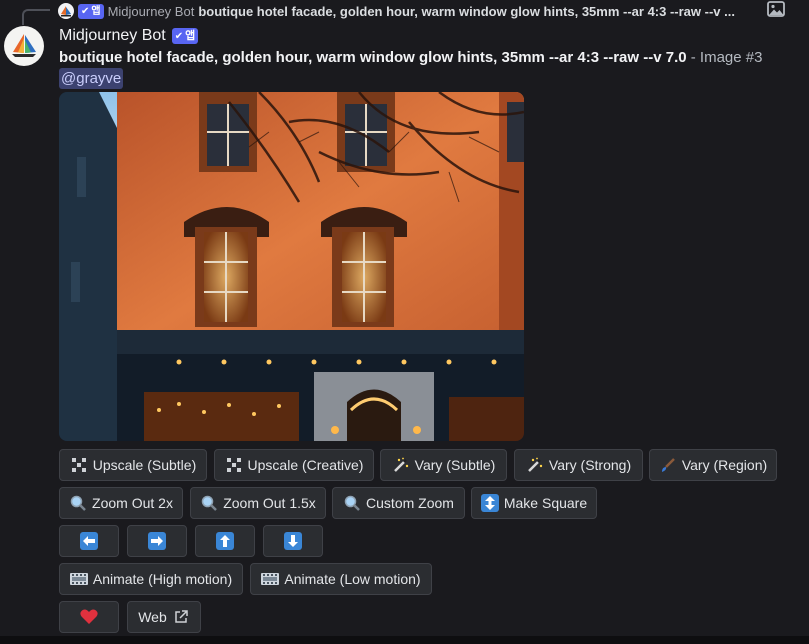 The height and width of the screenshot is (644, 809). I want to click on arrow-left-icon, so click(89, 541).